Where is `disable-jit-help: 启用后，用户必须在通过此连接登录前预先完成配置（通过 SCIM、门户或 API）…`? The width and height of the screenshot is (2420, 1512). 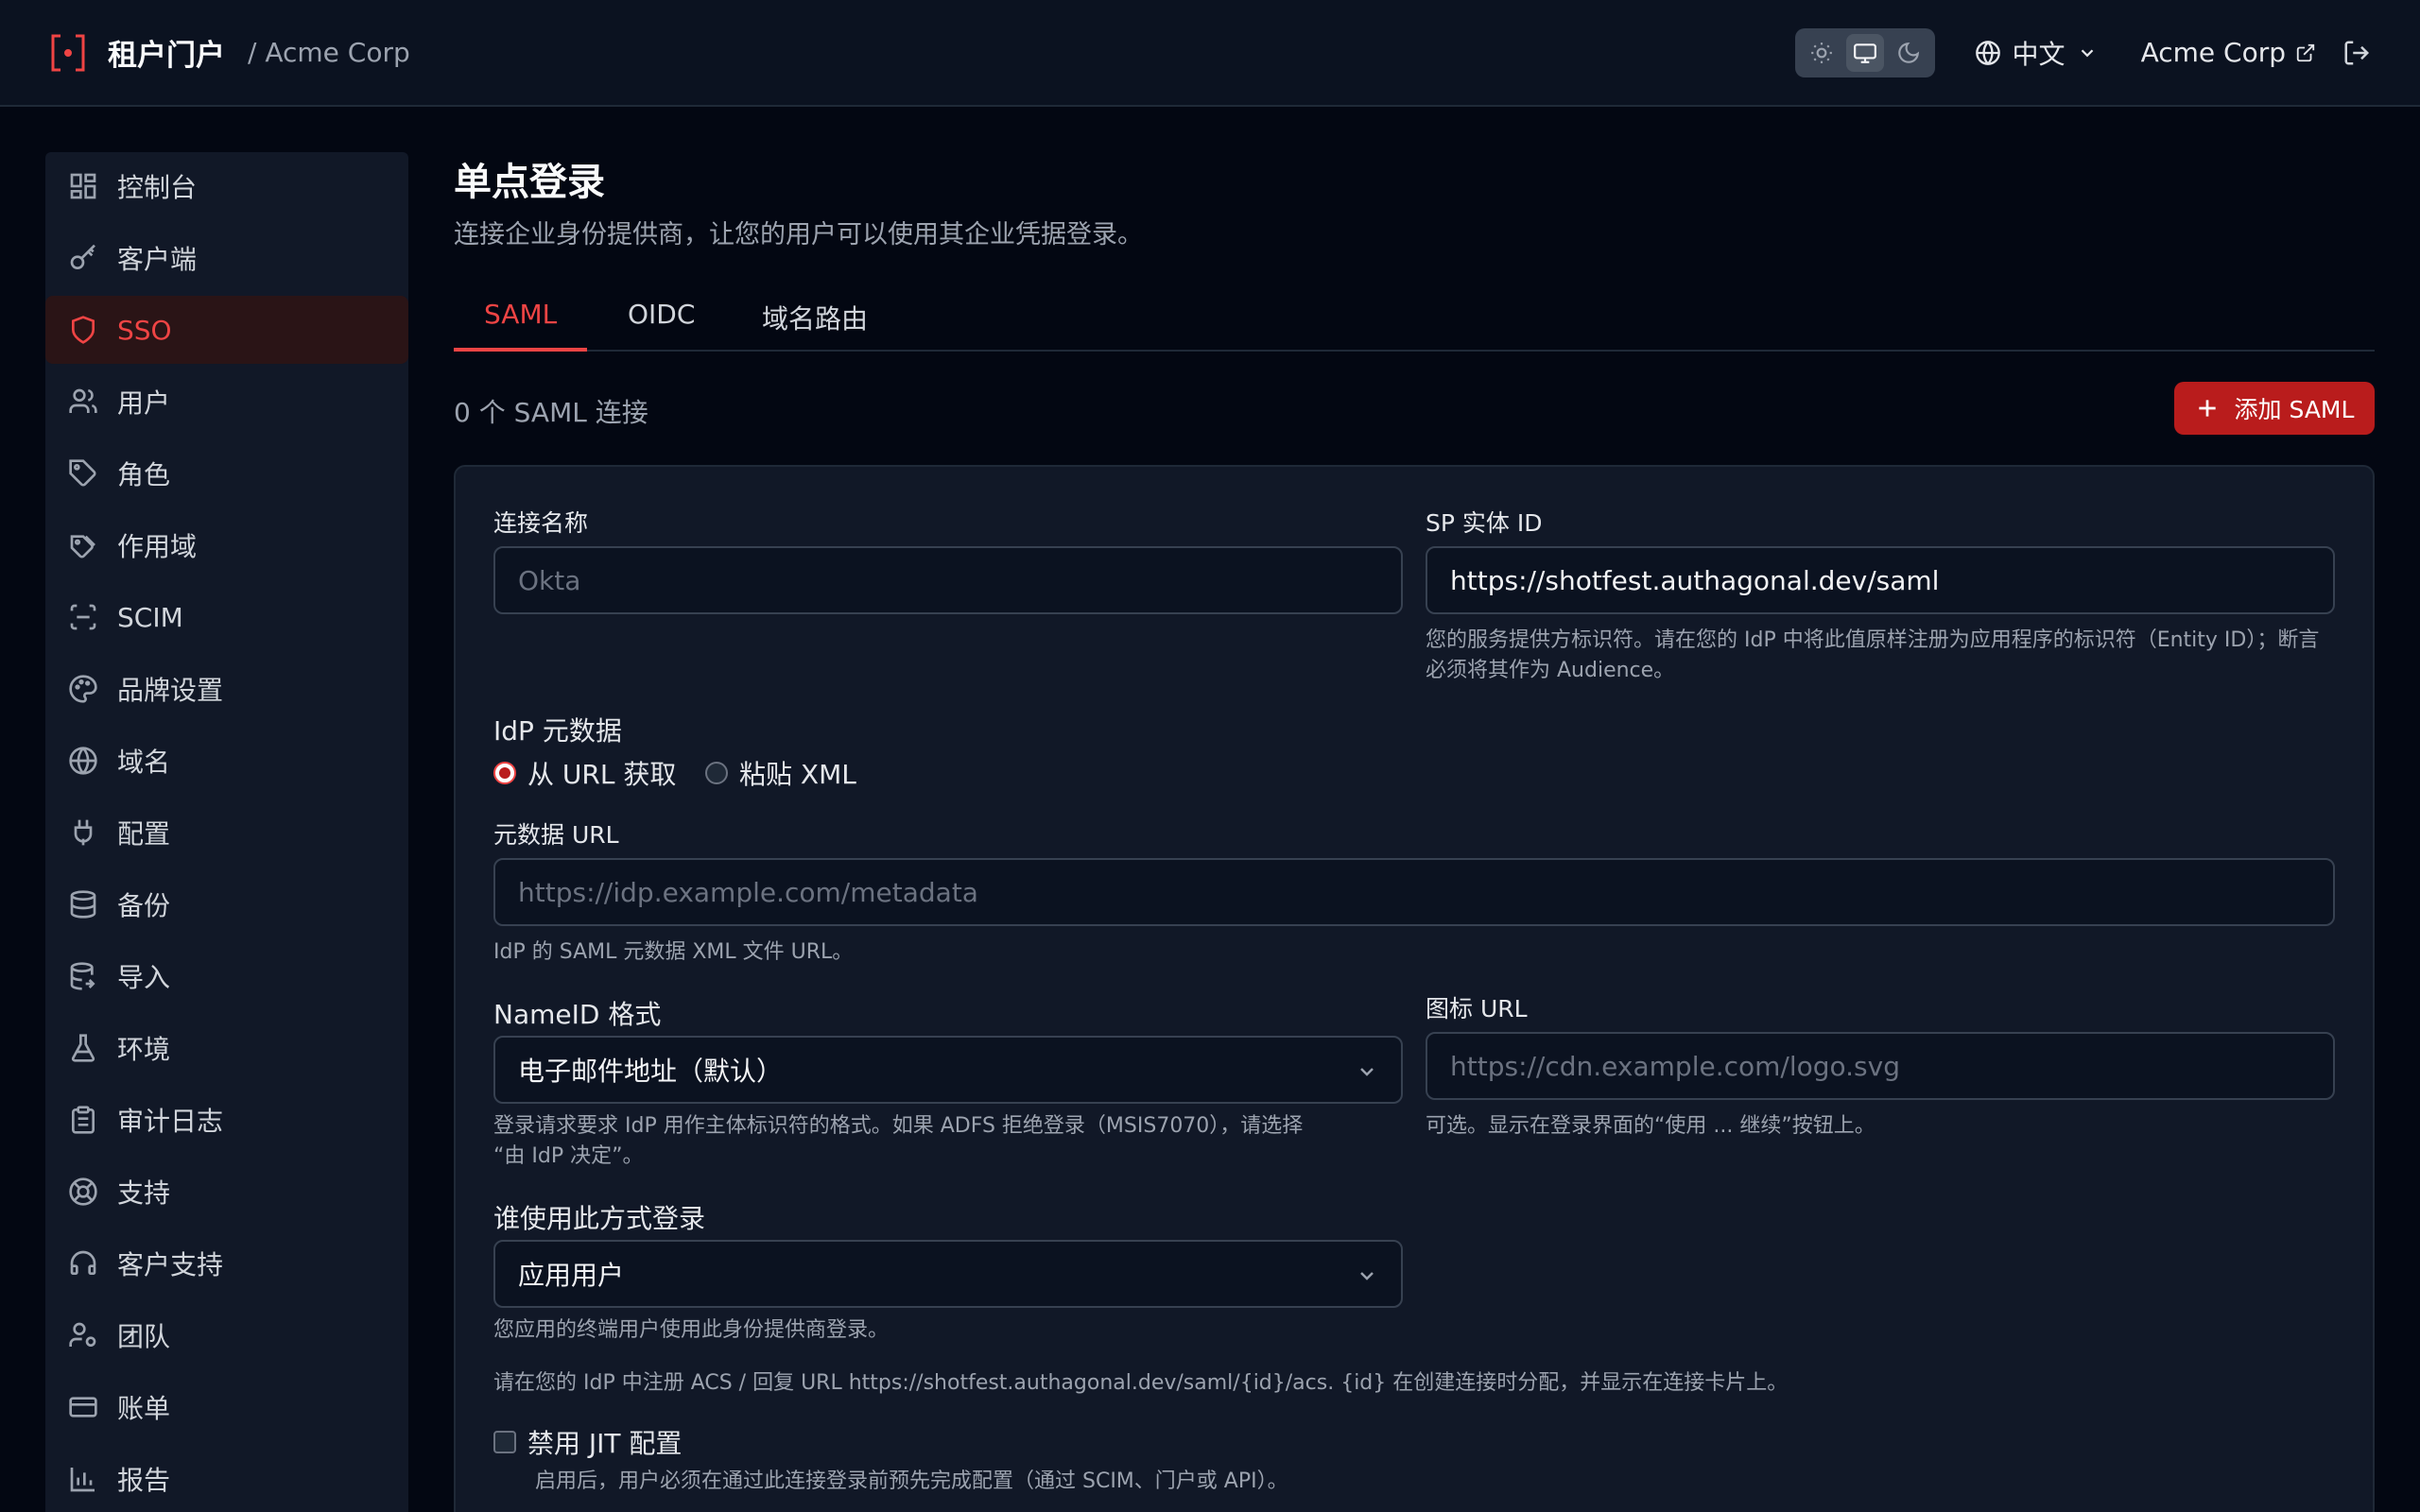 disable-jit-help: 启用后，用户必须在通过此连接登录前预先完成配置（通过 SCIM、门户或 API）… is located at coordinates (911, 1481).